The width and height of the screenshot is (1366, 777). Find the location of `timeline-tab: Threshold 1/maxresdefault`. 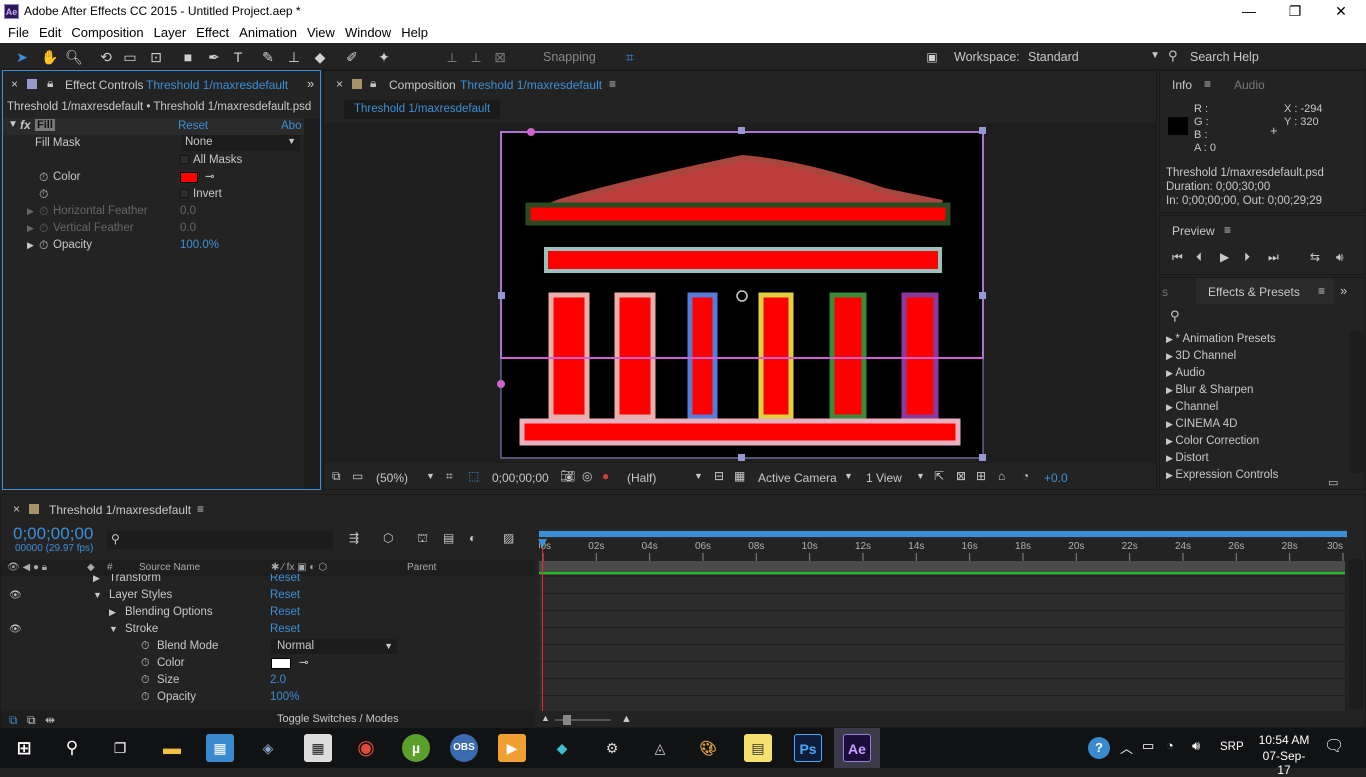

timeline-tab: Threshold 1/maxresdefault is located at coordinates (120, 510).